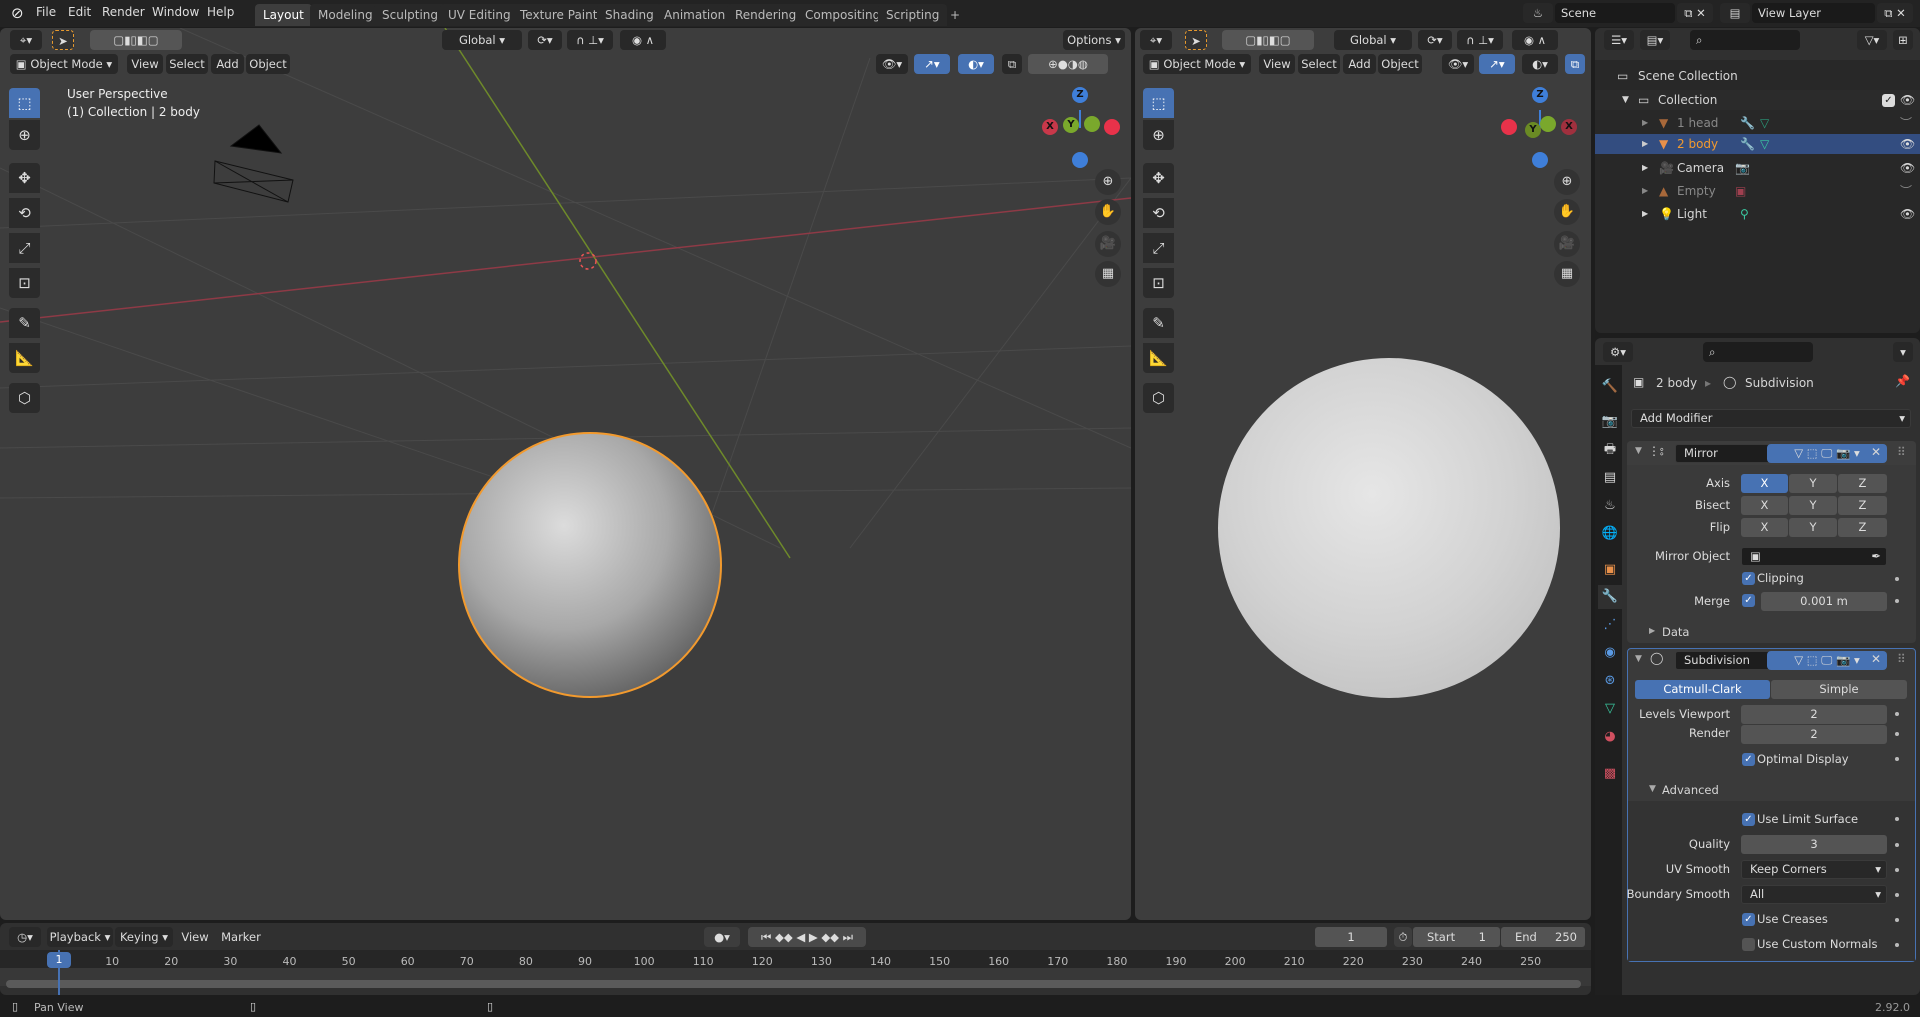 The width and height of the screenshot is (1920, 1017). What do you see at coordinates (1610, 570) in the screenshot?
I see `object-tab-icon: ▣` at bounding box center [1610, 570].